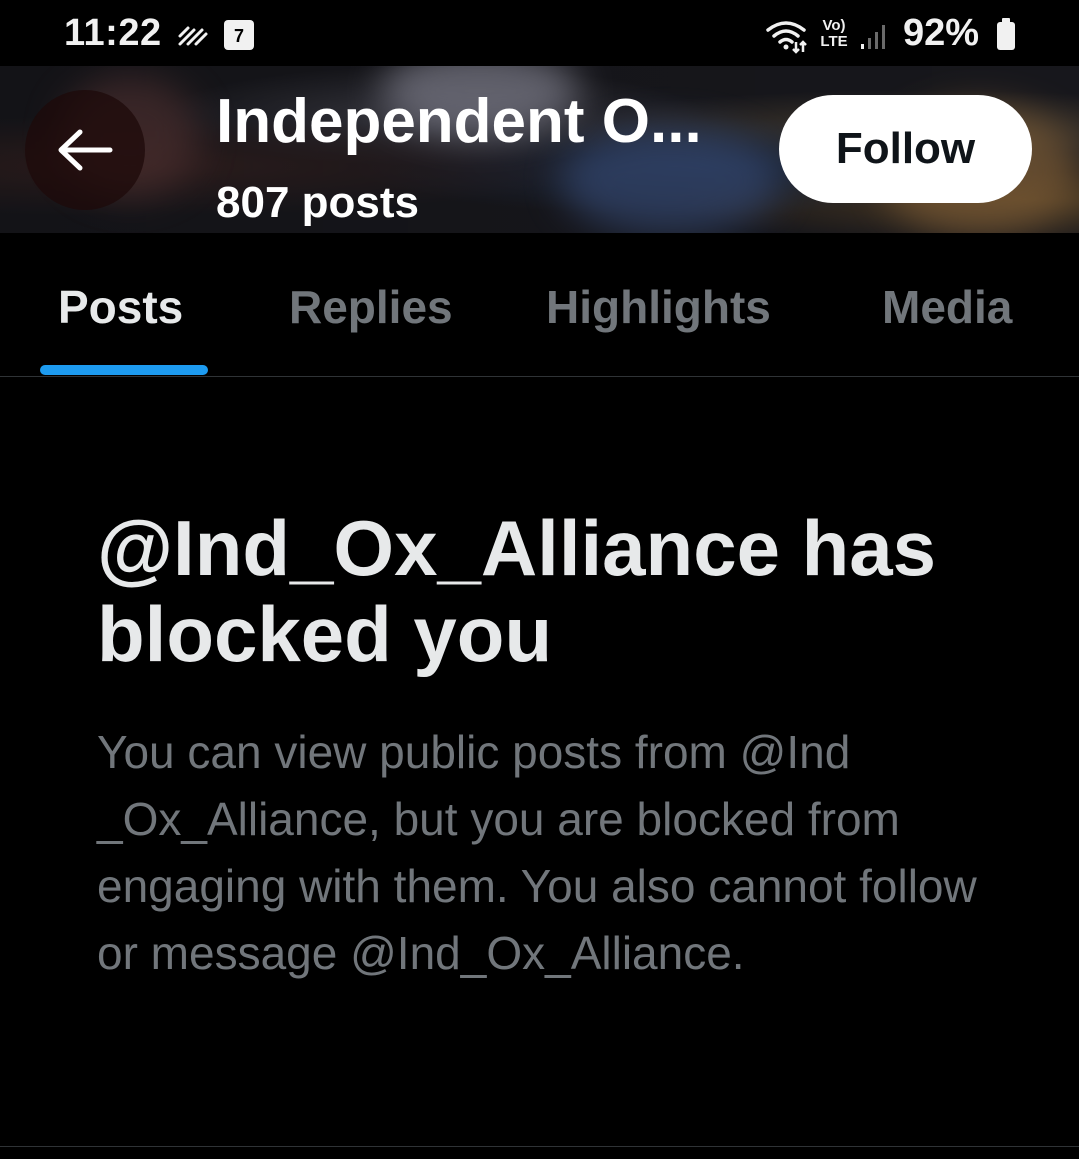  What do you see at coordinates (947, 304) in the screenshot?
I see `tab-media: Media` at bounding box center [947, 304].